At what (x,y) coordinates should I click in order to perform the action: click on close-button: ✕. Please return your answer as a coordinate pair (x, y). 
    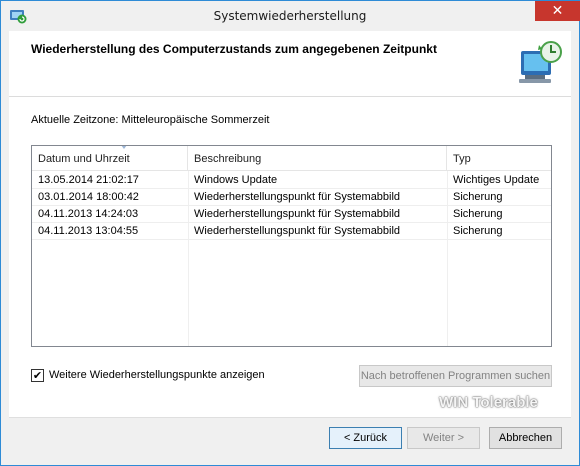
    Looking at the image, I should click on (557, 11).